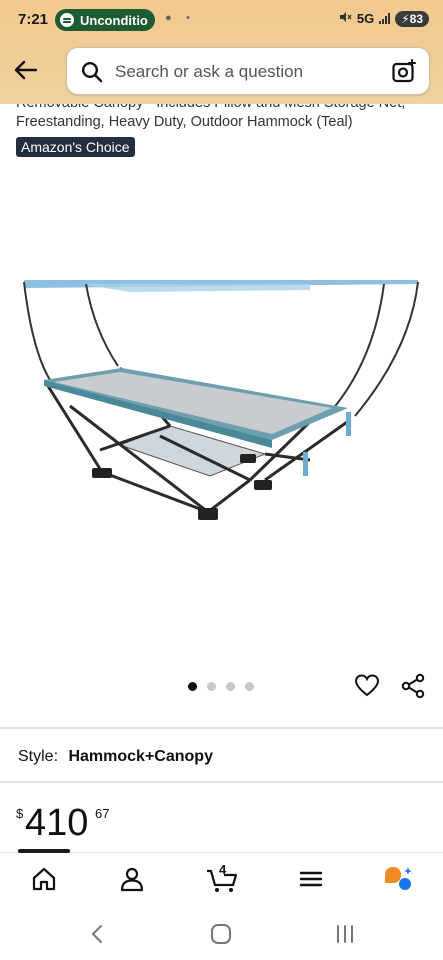 The image size is (443, 960). I want to click on network-type: 5G, so click(365, 18).